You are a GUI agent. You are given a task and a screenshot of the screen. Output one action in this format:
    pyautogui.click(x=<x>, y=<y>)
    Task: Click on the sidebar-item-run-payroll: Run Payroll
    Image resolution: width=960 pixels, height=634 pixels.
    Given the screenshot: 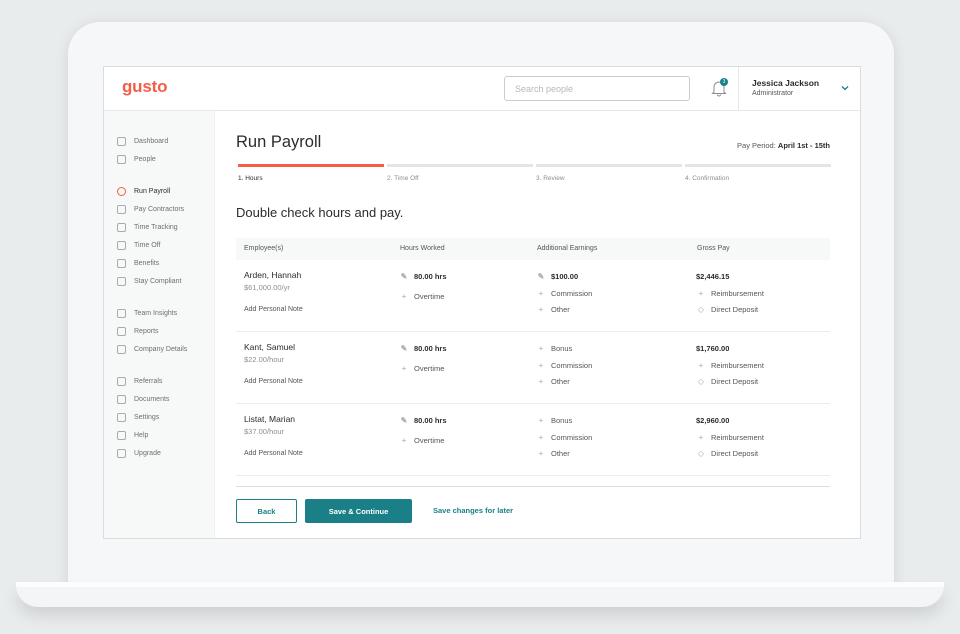 What is the action you would take?
    pyautogui.click(x=143, y=191)
    